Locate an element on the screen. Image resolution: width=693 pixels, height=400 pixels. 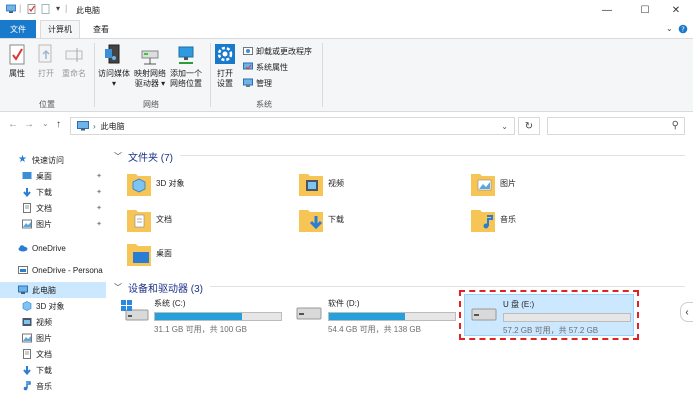
map-network-drive-label-2: 驱动器 ▾ is located at coordinates (150, 83).